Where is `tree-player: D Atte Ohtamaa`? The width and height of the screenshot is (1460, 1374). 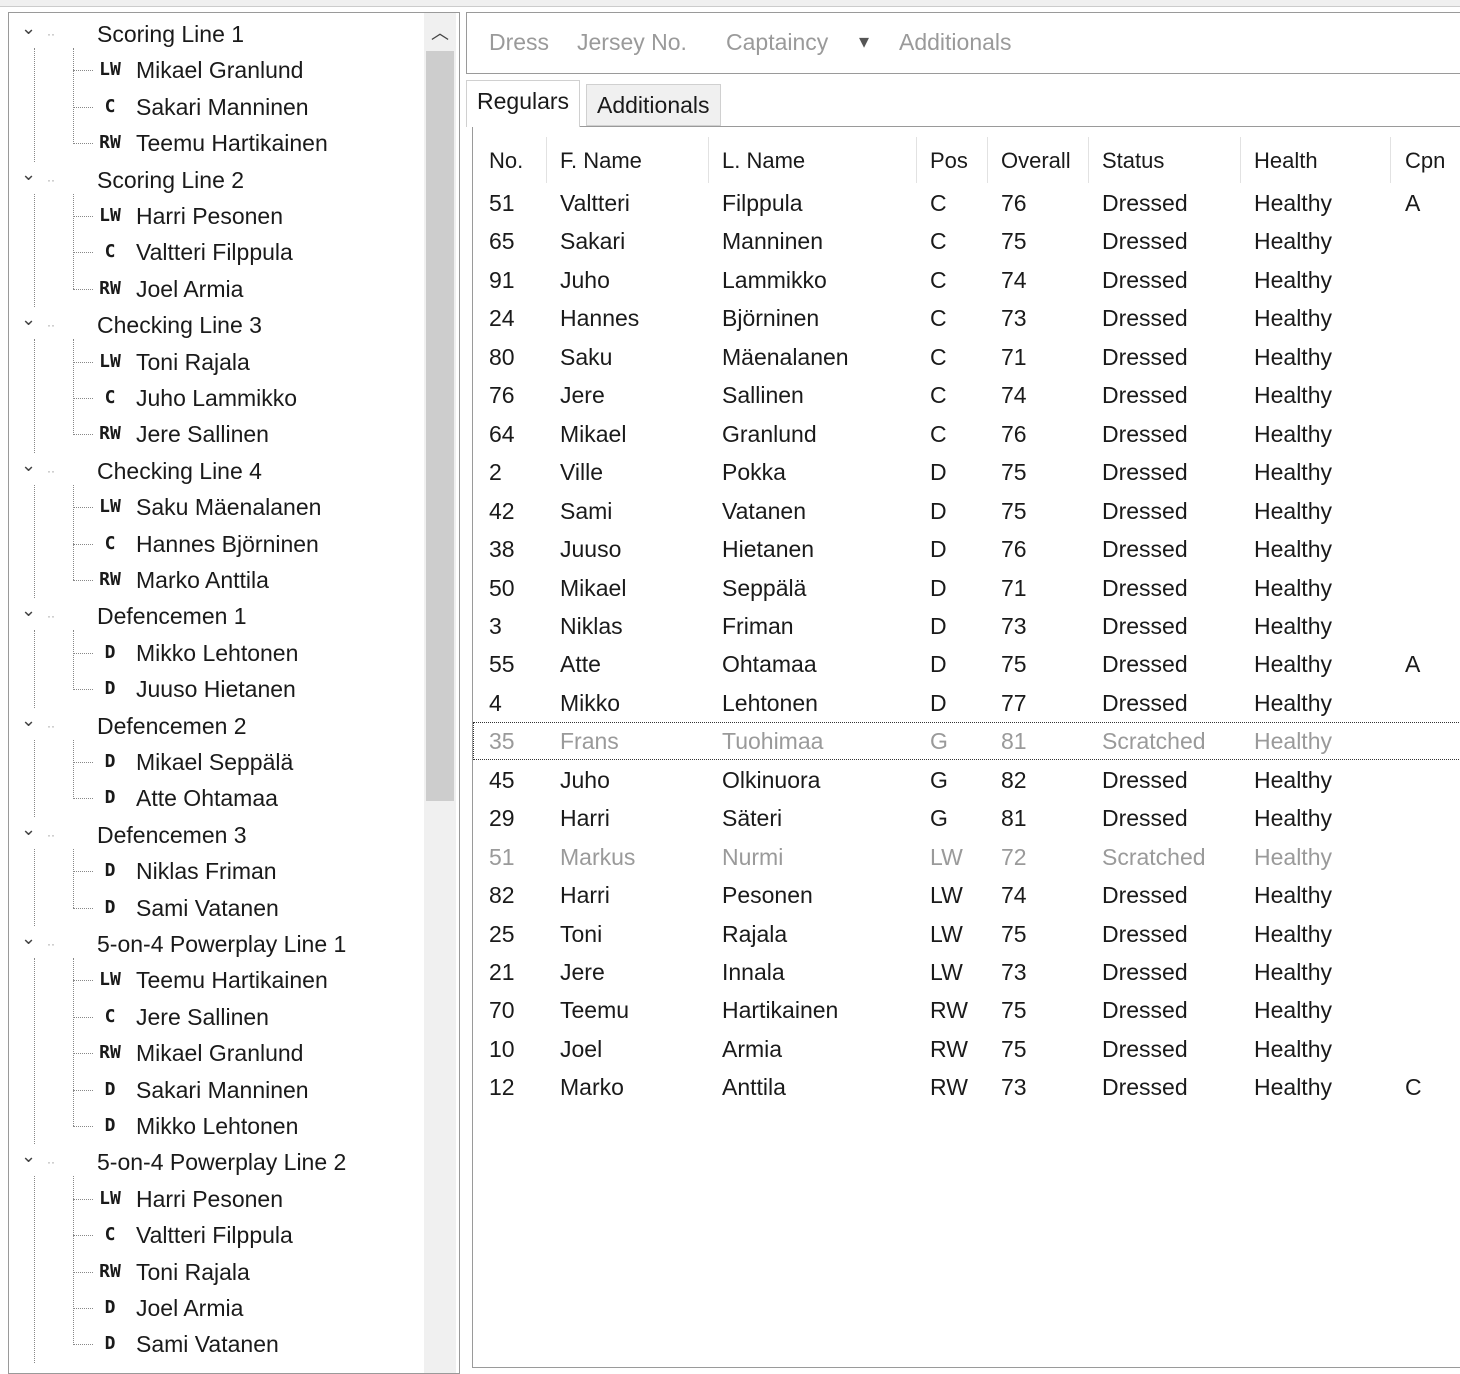
tree-player: D Atte Ohtamaa is located at coordinates (214, 798).